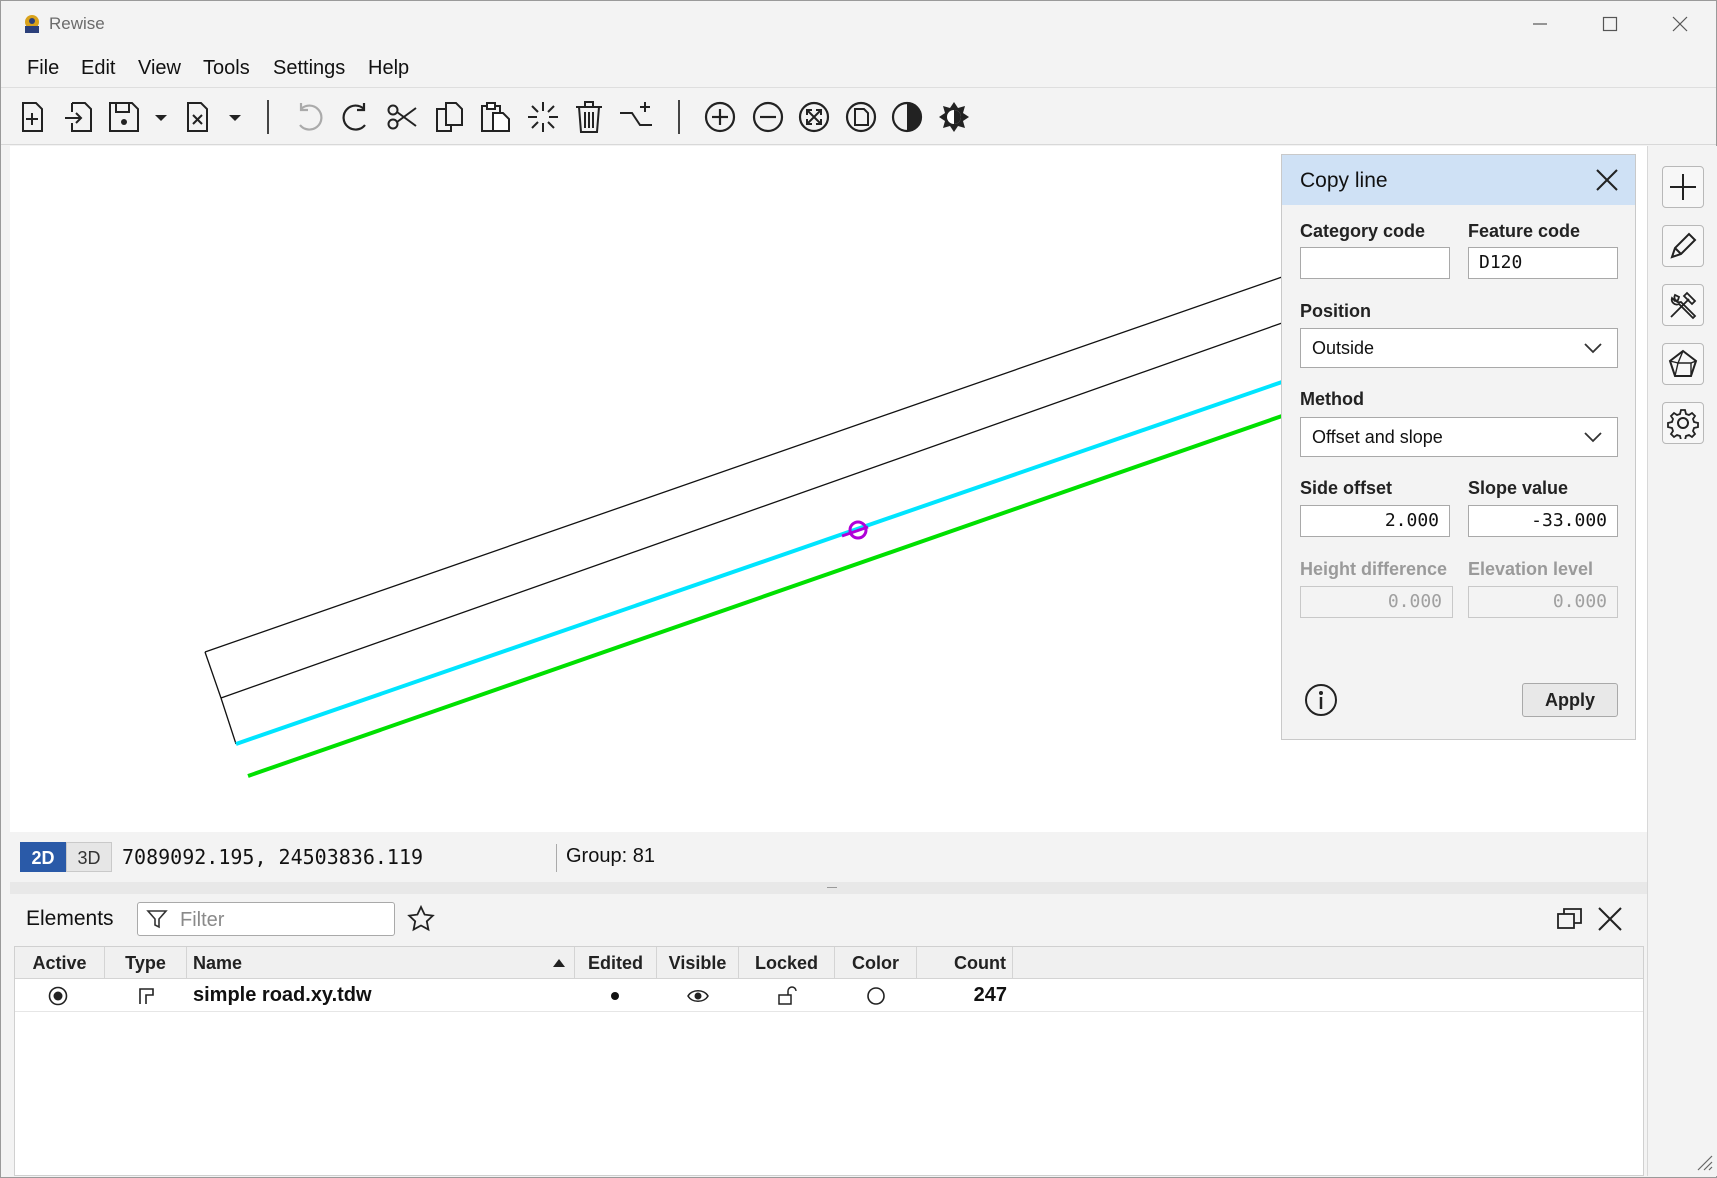 This screenshot has height=1178, width=1717. What do you see at coordinates (698, 963) in the screenshot?
I see `column-header-visible: Visible` at bounding box center [698, 963].